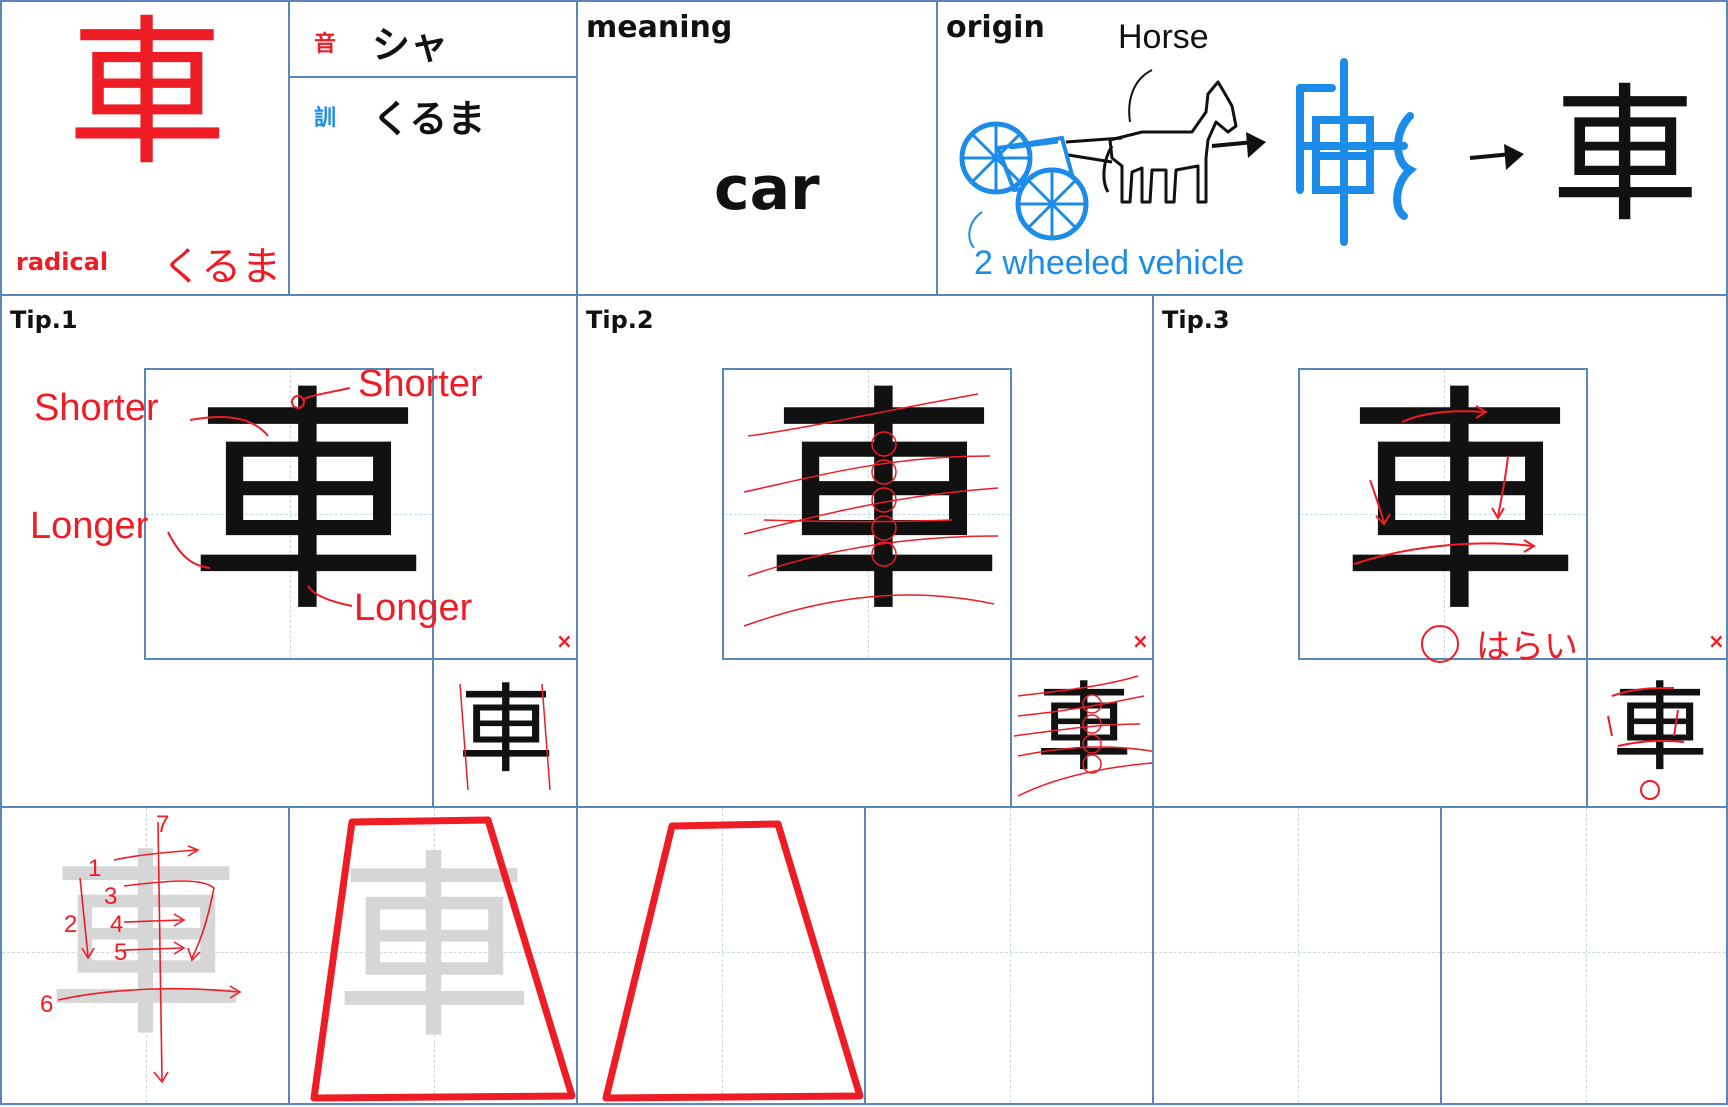  I want to click on tip-1-annotations: Shorter Shorter Longer Longer ×, so click(301, 508).